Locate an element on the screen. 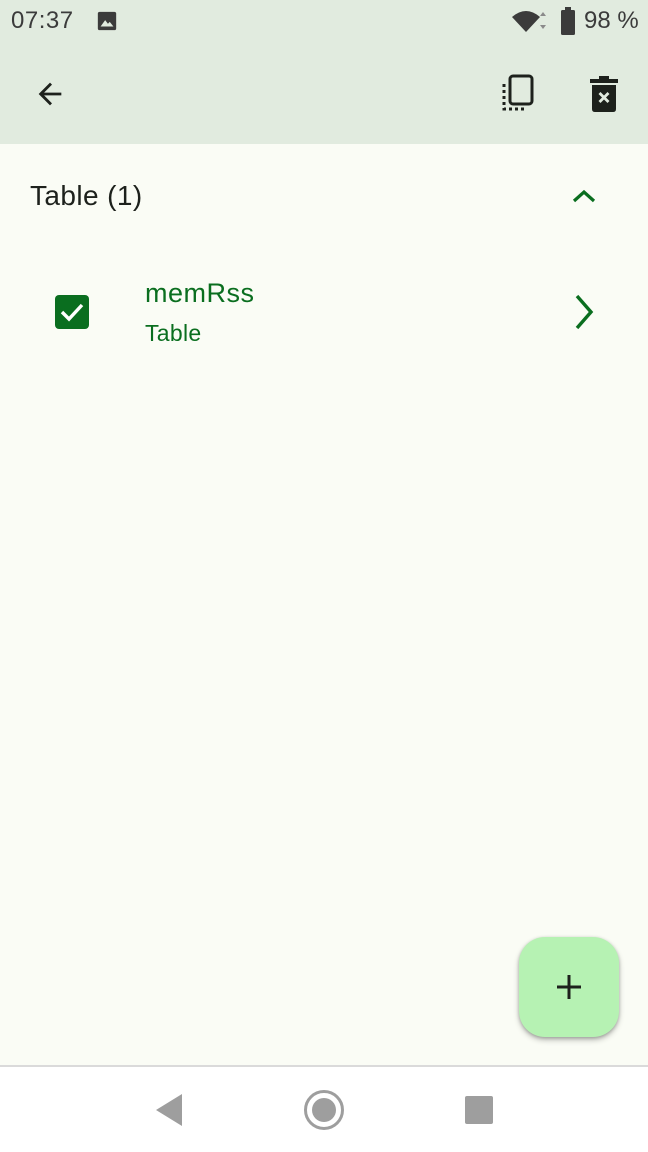 The height and width of the screenshot is (1152, 648). status-bar: 07:37 98 % is located at coordinates (324, 22).